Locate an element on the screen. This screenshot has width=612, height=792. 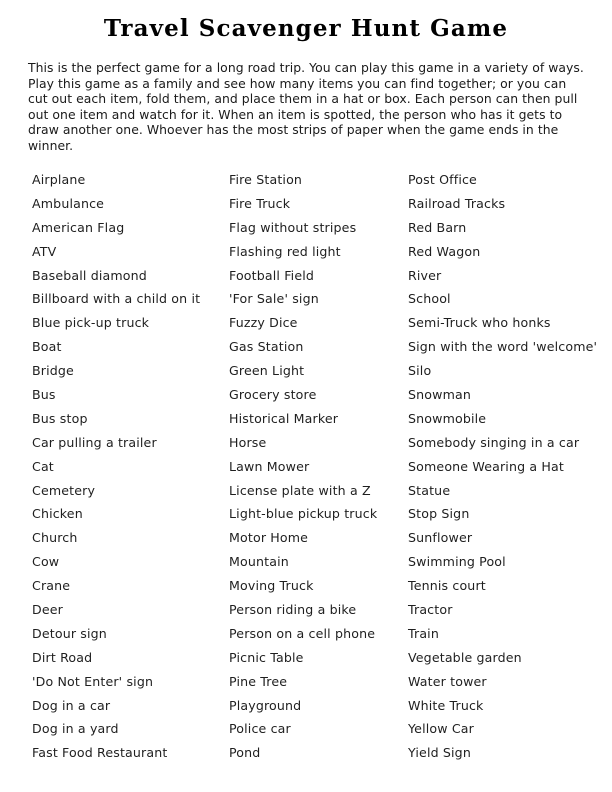
scavenger-item: Lawn Mower is located at coordinates (318, 467).